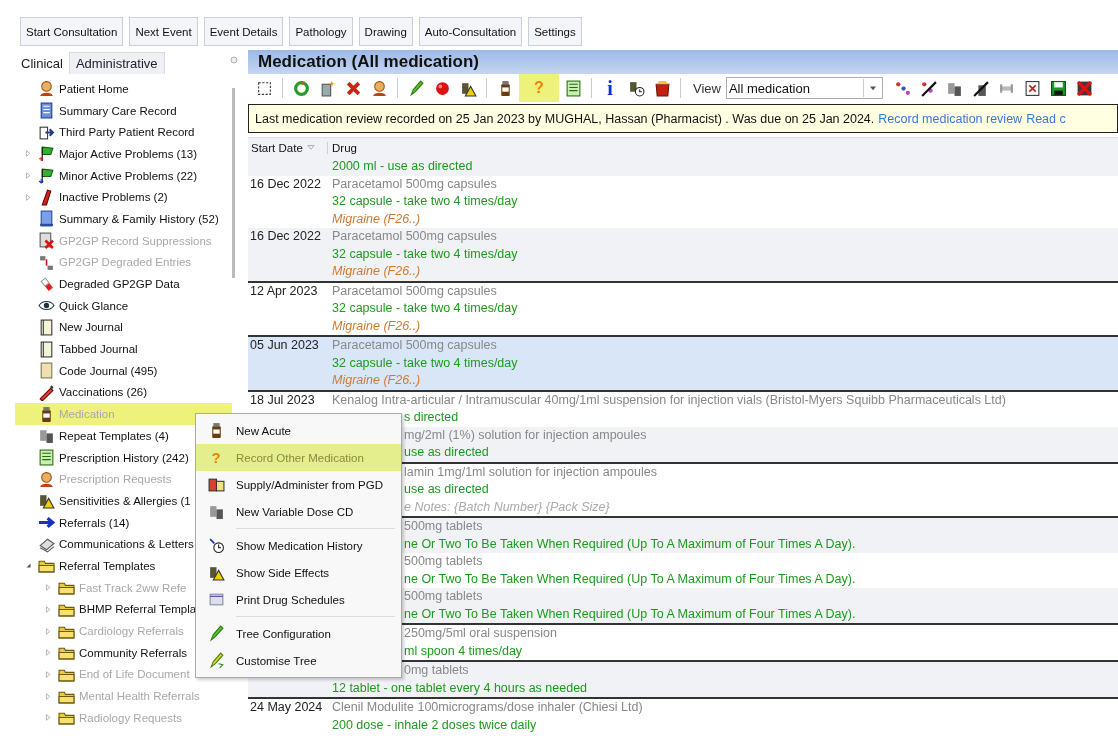 The image size is (1118, 740). Describe the element at coordinates (298, 660) in the screenshot. I see `menu-item: Customise Tree` at that location.